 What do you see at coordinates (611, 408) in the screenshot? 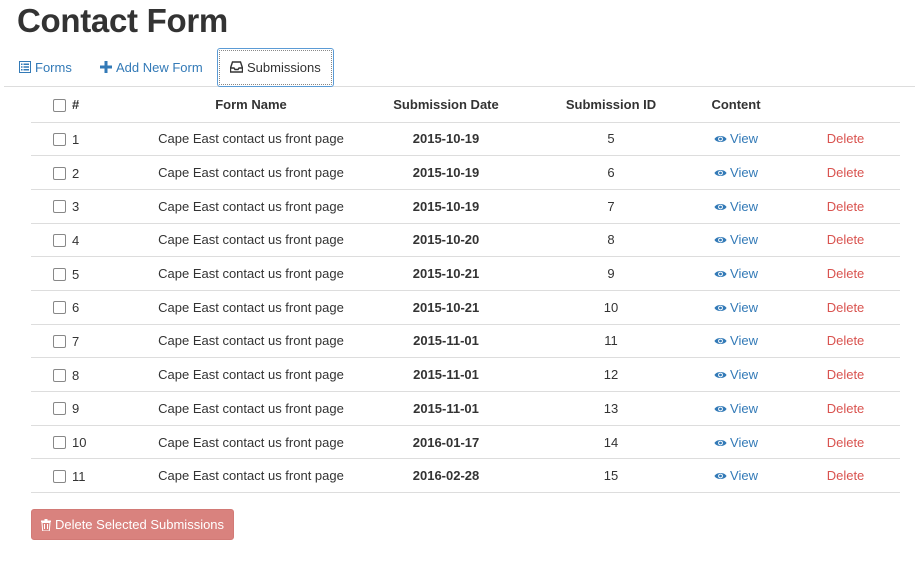
I see `row-submission-id: 13` at bounding box center [611, 408].